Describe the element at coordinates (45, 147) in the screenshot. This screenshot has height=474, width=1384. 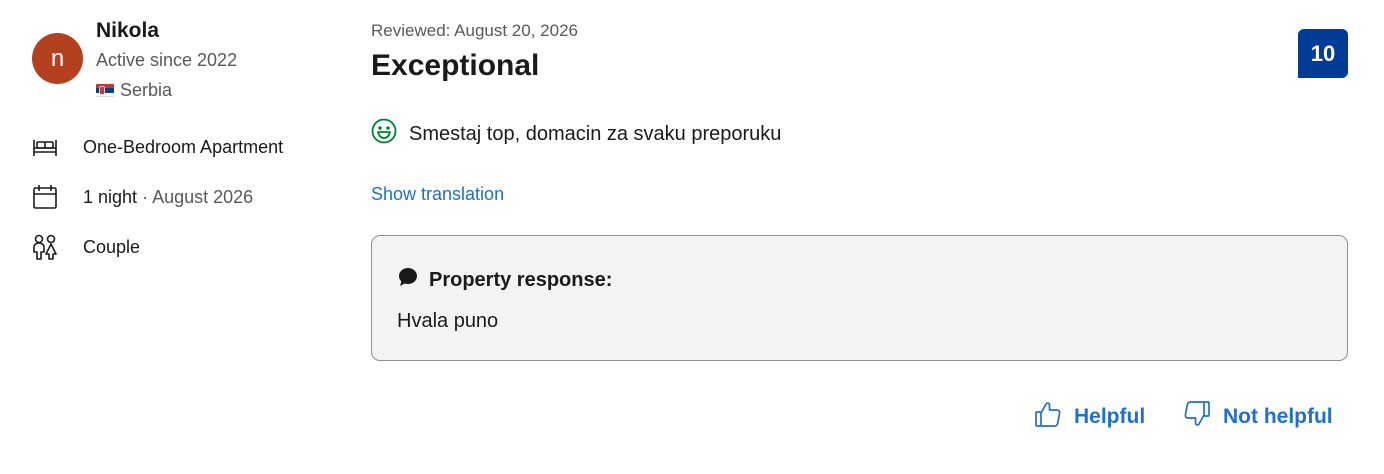
I see `bed-icon` at that location.